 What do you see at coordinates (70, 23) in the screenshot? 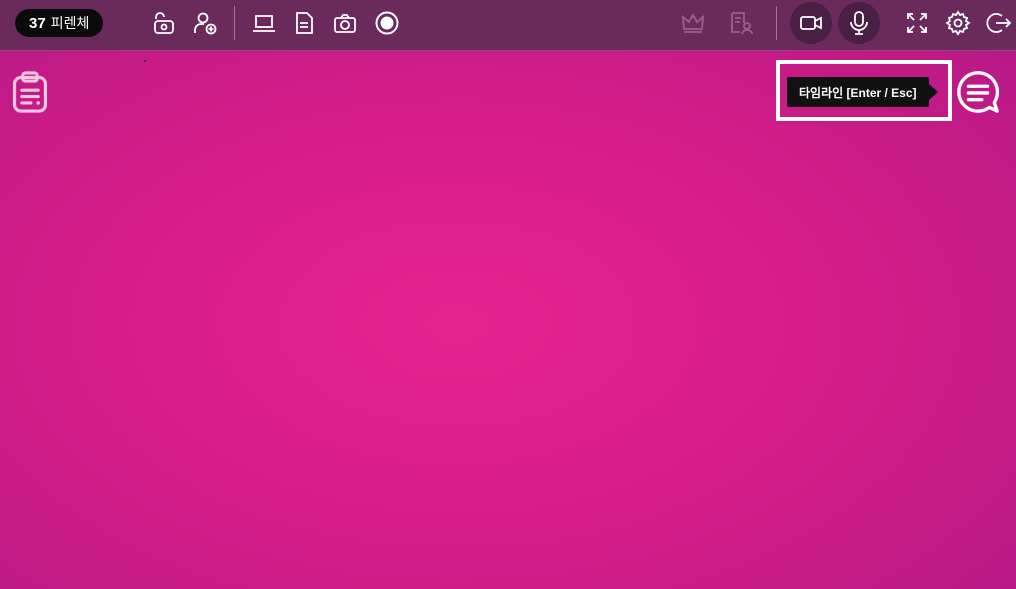
I see `room-name: 피렌체` at bounding box center [70, 23].